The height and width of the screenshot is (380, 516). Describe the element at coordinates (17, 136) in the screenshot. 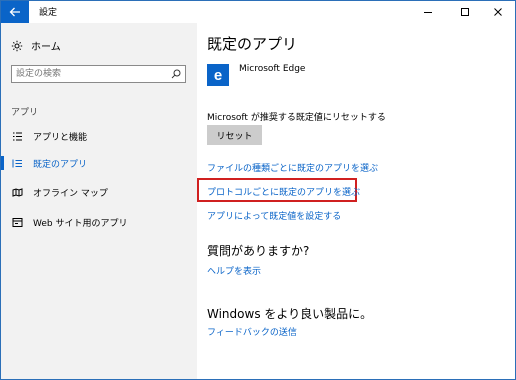

I see `list-icon` at that location.